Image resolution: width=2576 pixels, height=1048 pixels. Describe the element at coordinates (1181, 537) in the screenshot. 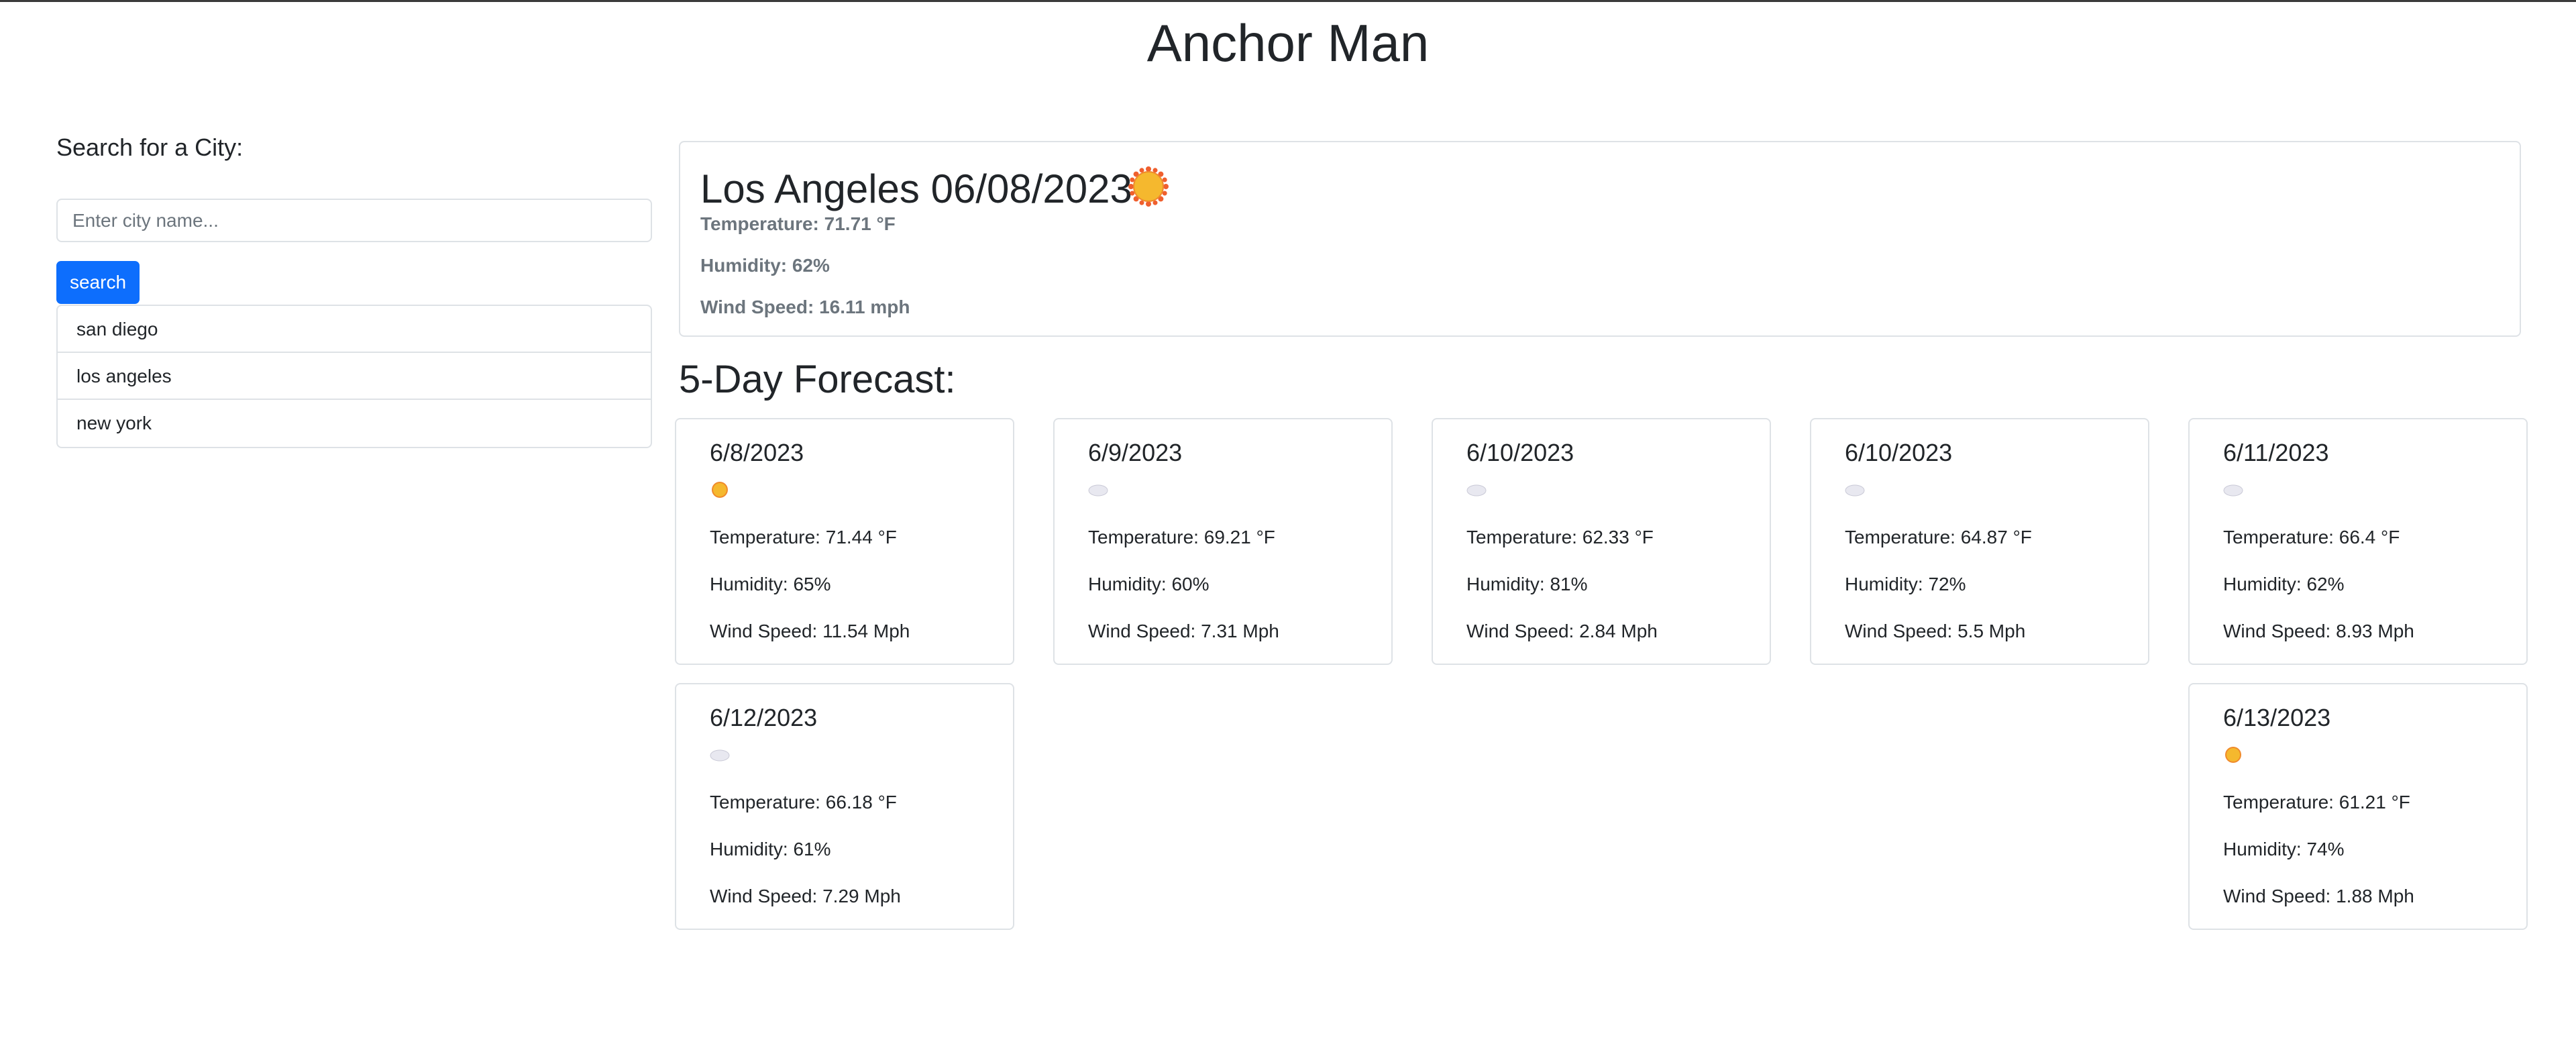

I see `forecast-temperature: Temperature: 69.21 °F` at that location.